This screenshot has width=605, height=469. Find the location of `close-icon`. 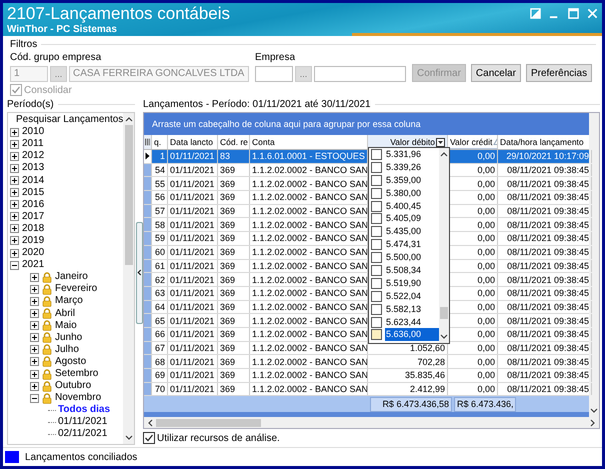

close-icon is located at coordinates (592, 13).